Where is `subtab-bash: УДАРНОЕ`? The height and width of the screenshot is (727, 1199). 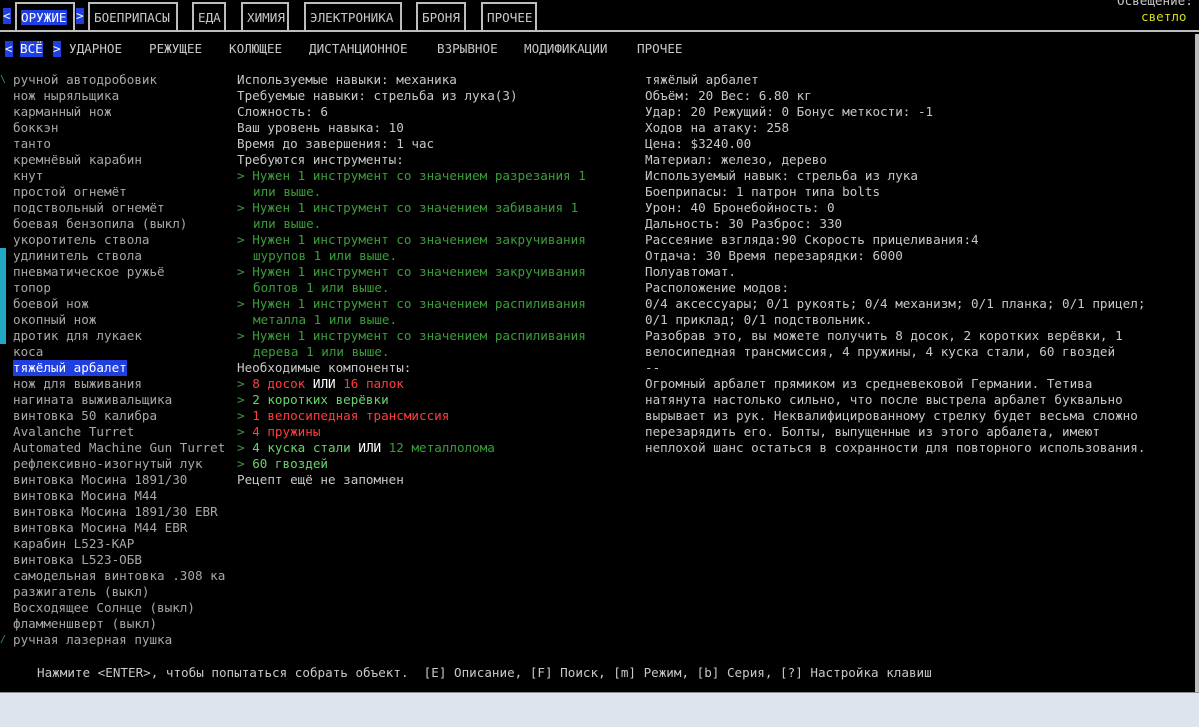 subtab-bash: УДАРНОЕ is located at coordinates (95, 49).